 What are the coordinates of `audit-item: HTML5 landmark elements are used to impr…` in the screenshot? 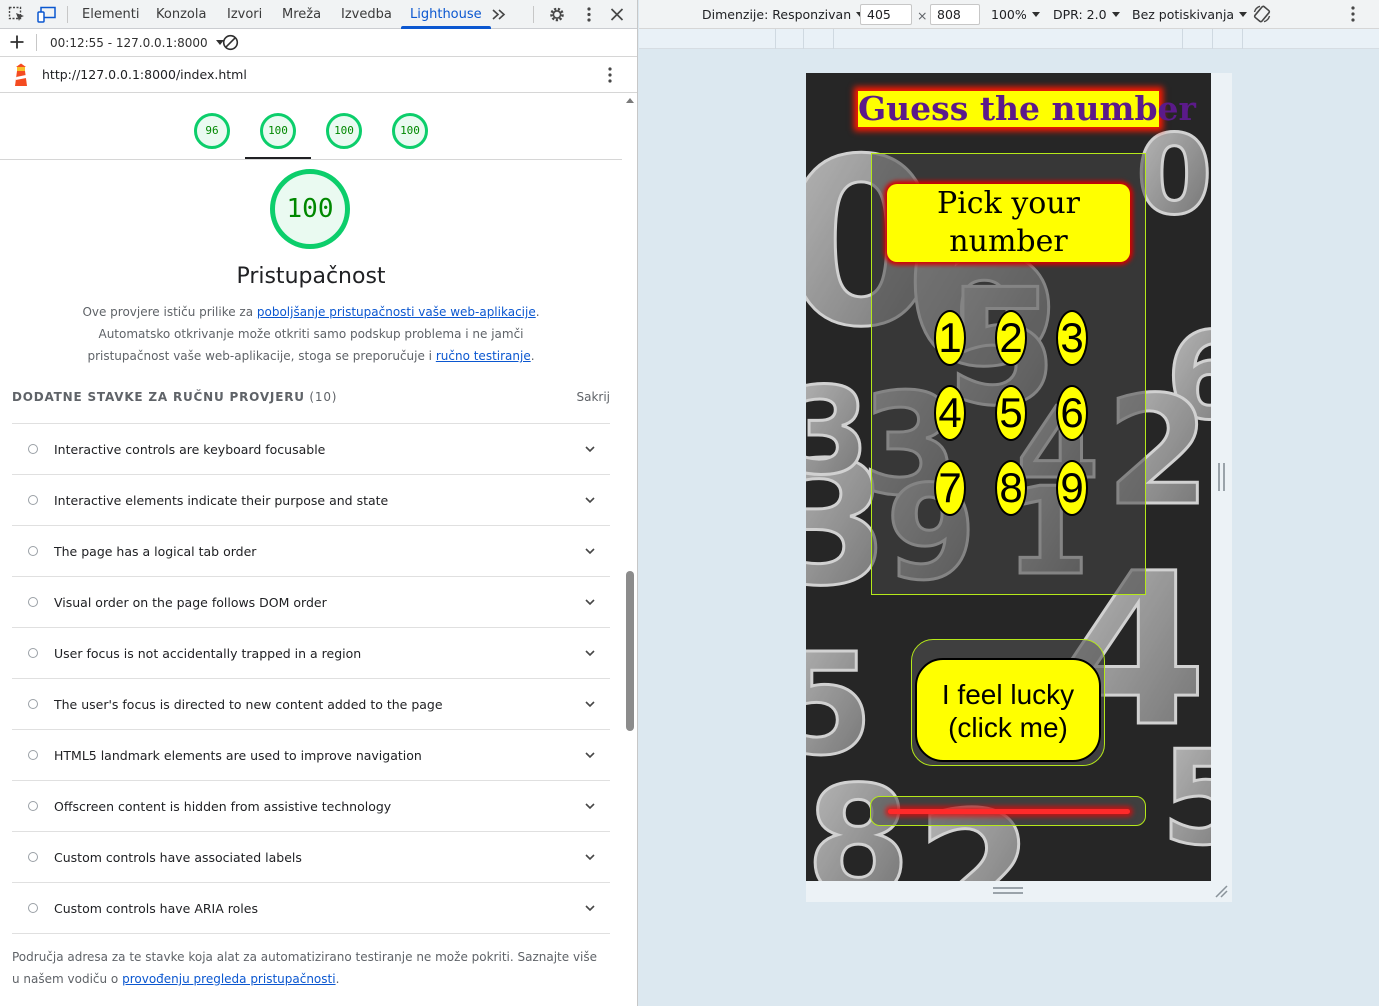 It's located at (311, 755).